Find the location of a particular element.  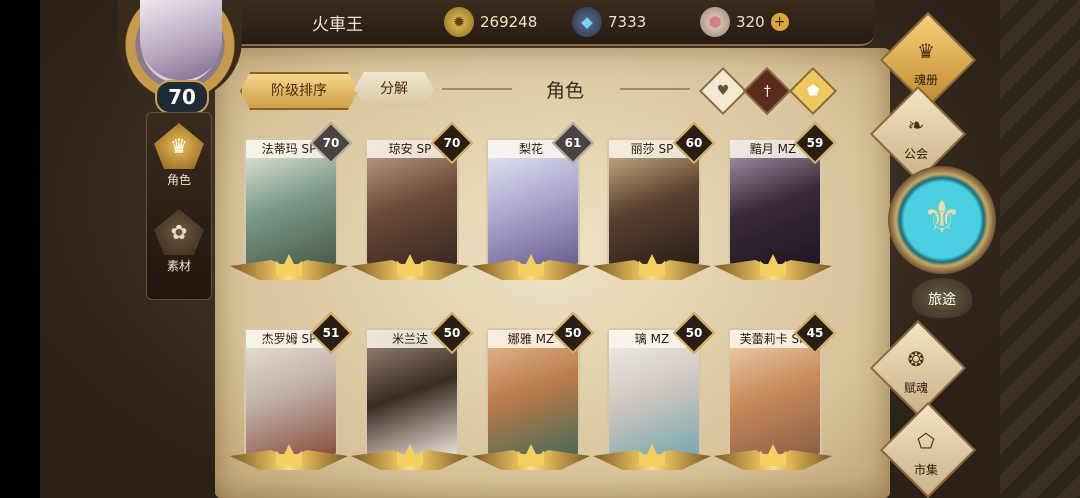

character-emblem-icon: ♛ is located at coordinates (179, 146).